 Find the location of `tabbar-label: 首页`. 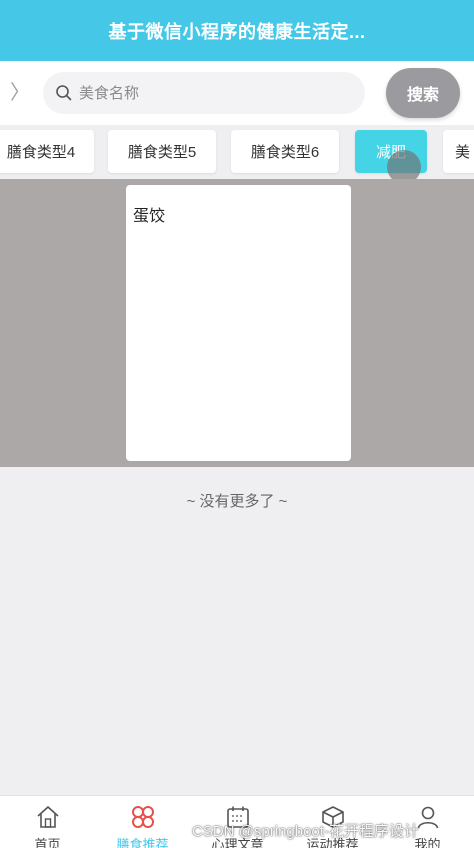

tabbar-label: 首页 is located at coordinates (47, 842).